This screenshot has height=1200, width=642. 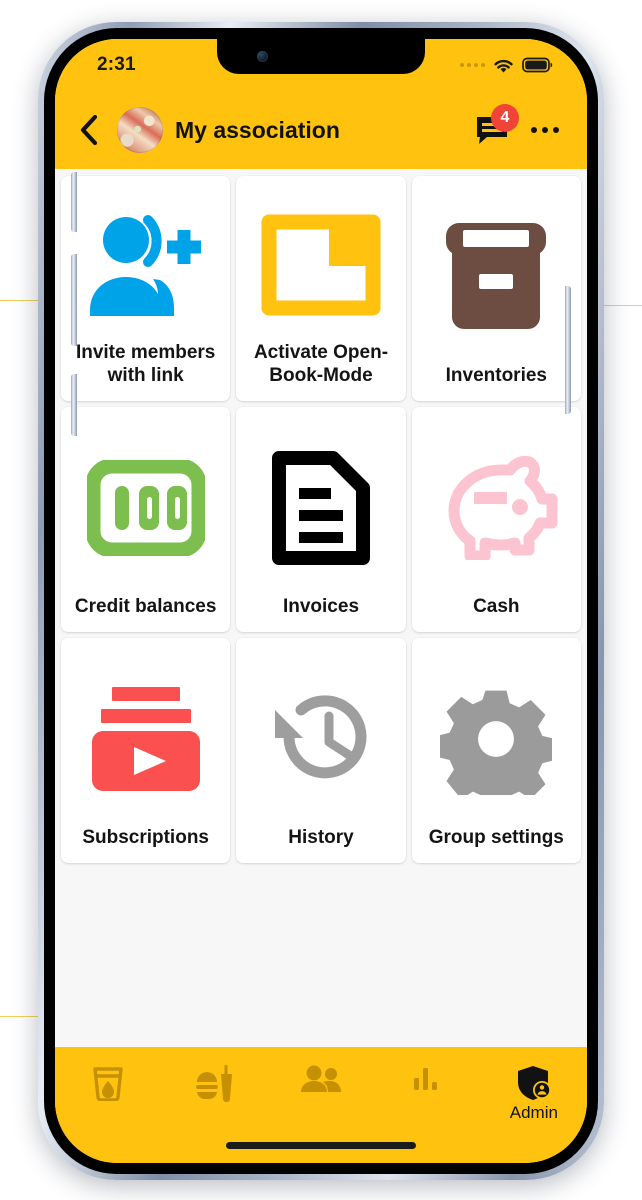 I want to click on avatar, so click(x=140, y=130).